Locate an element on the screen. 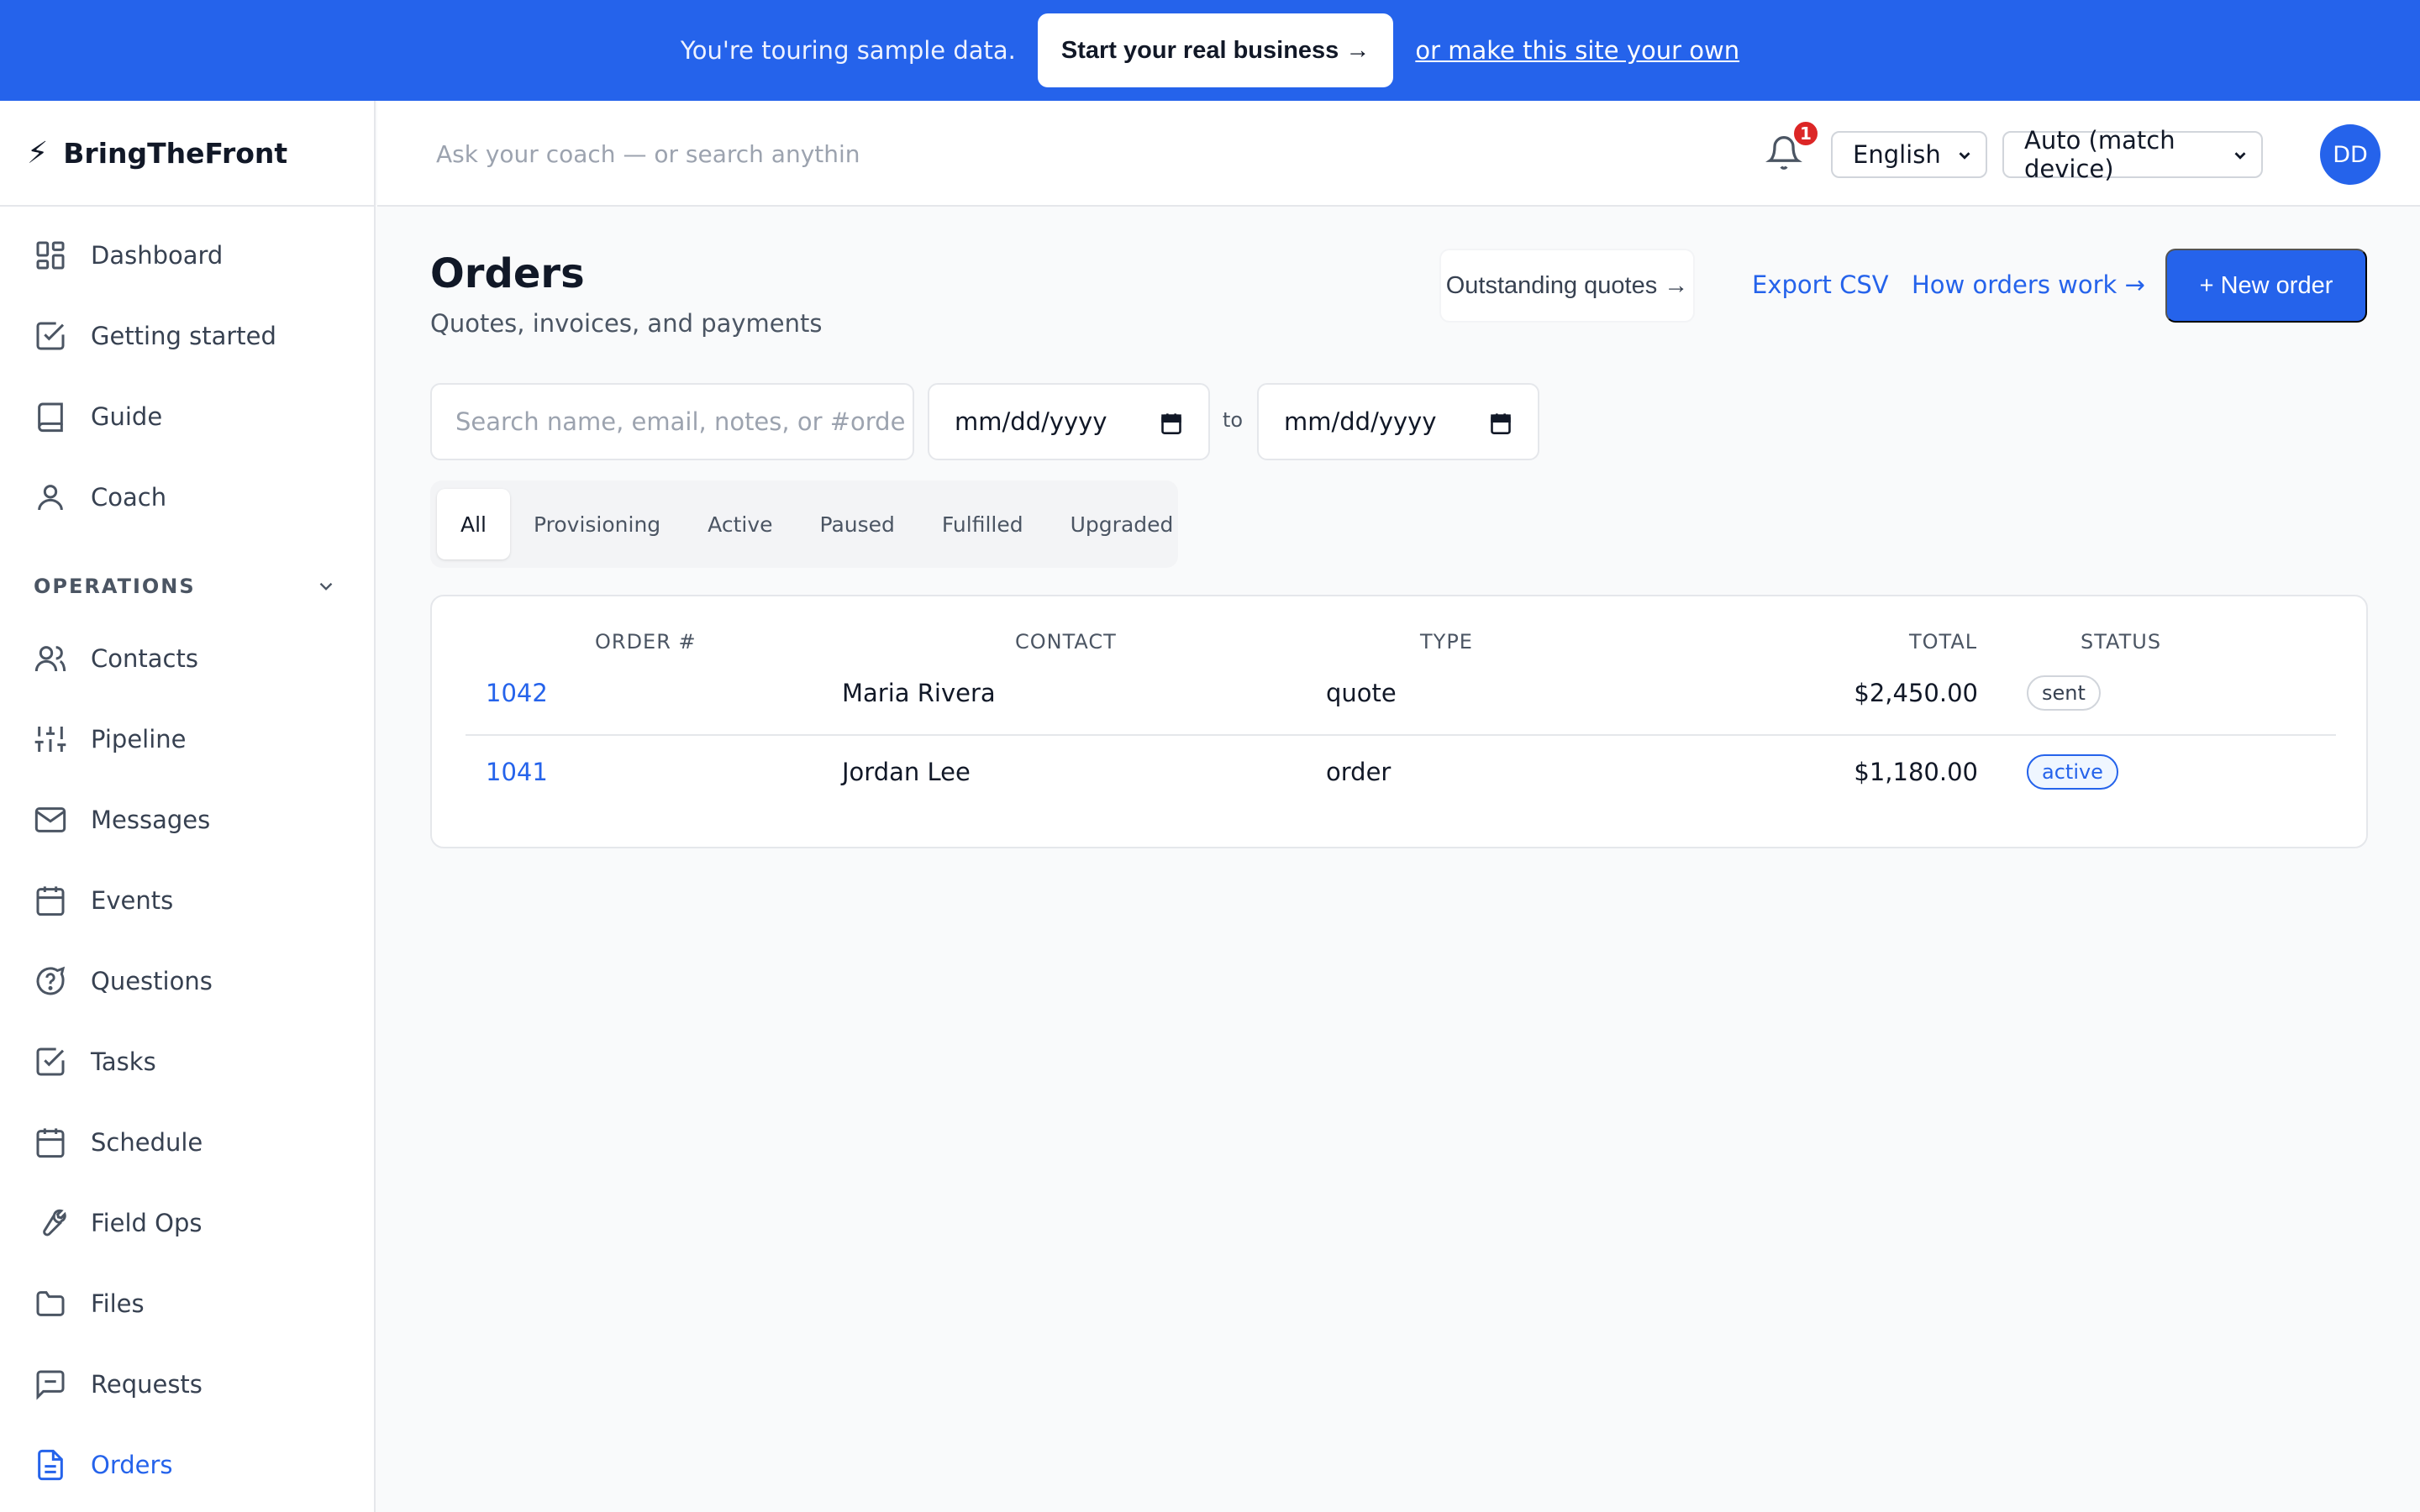  order-total: $2,450.00 is located at coordinates (1916, 693).